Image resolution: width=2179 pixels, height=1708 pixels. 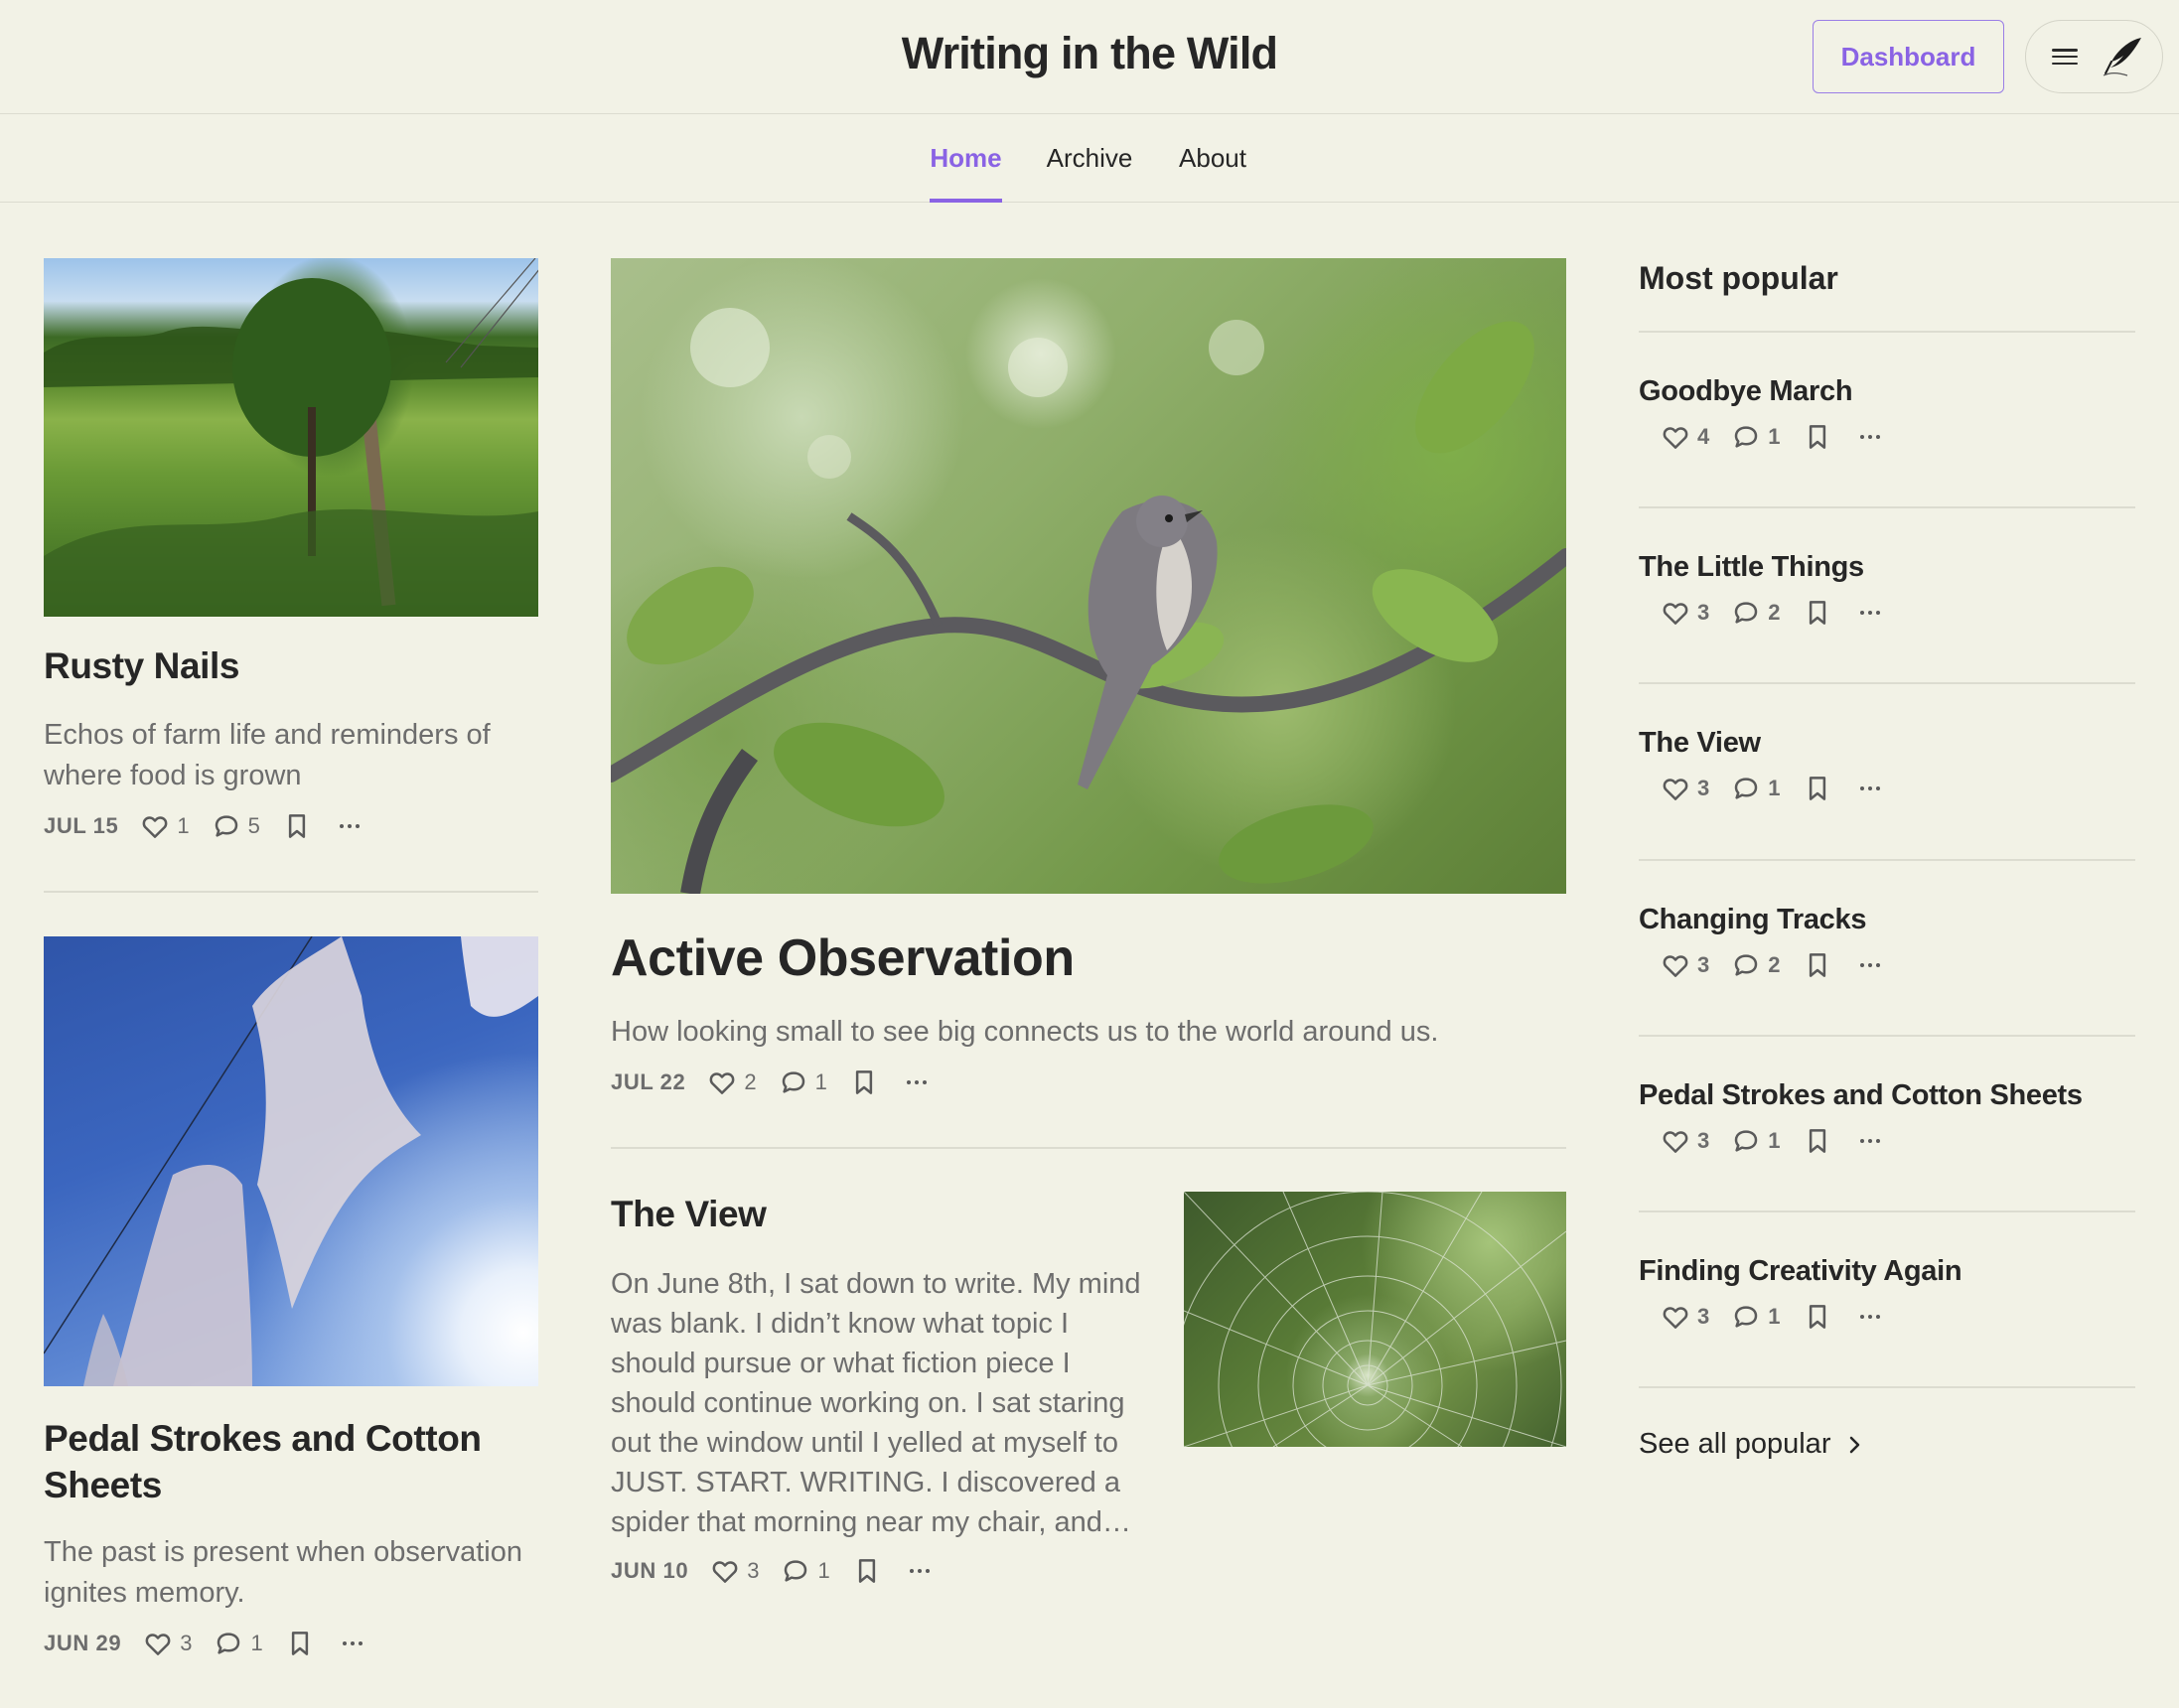 What do you see at coordinates (1887, 413) in the screenshot?
I see `popular-item: Goodbye March 4 1` at bounding box center [1887, 413].